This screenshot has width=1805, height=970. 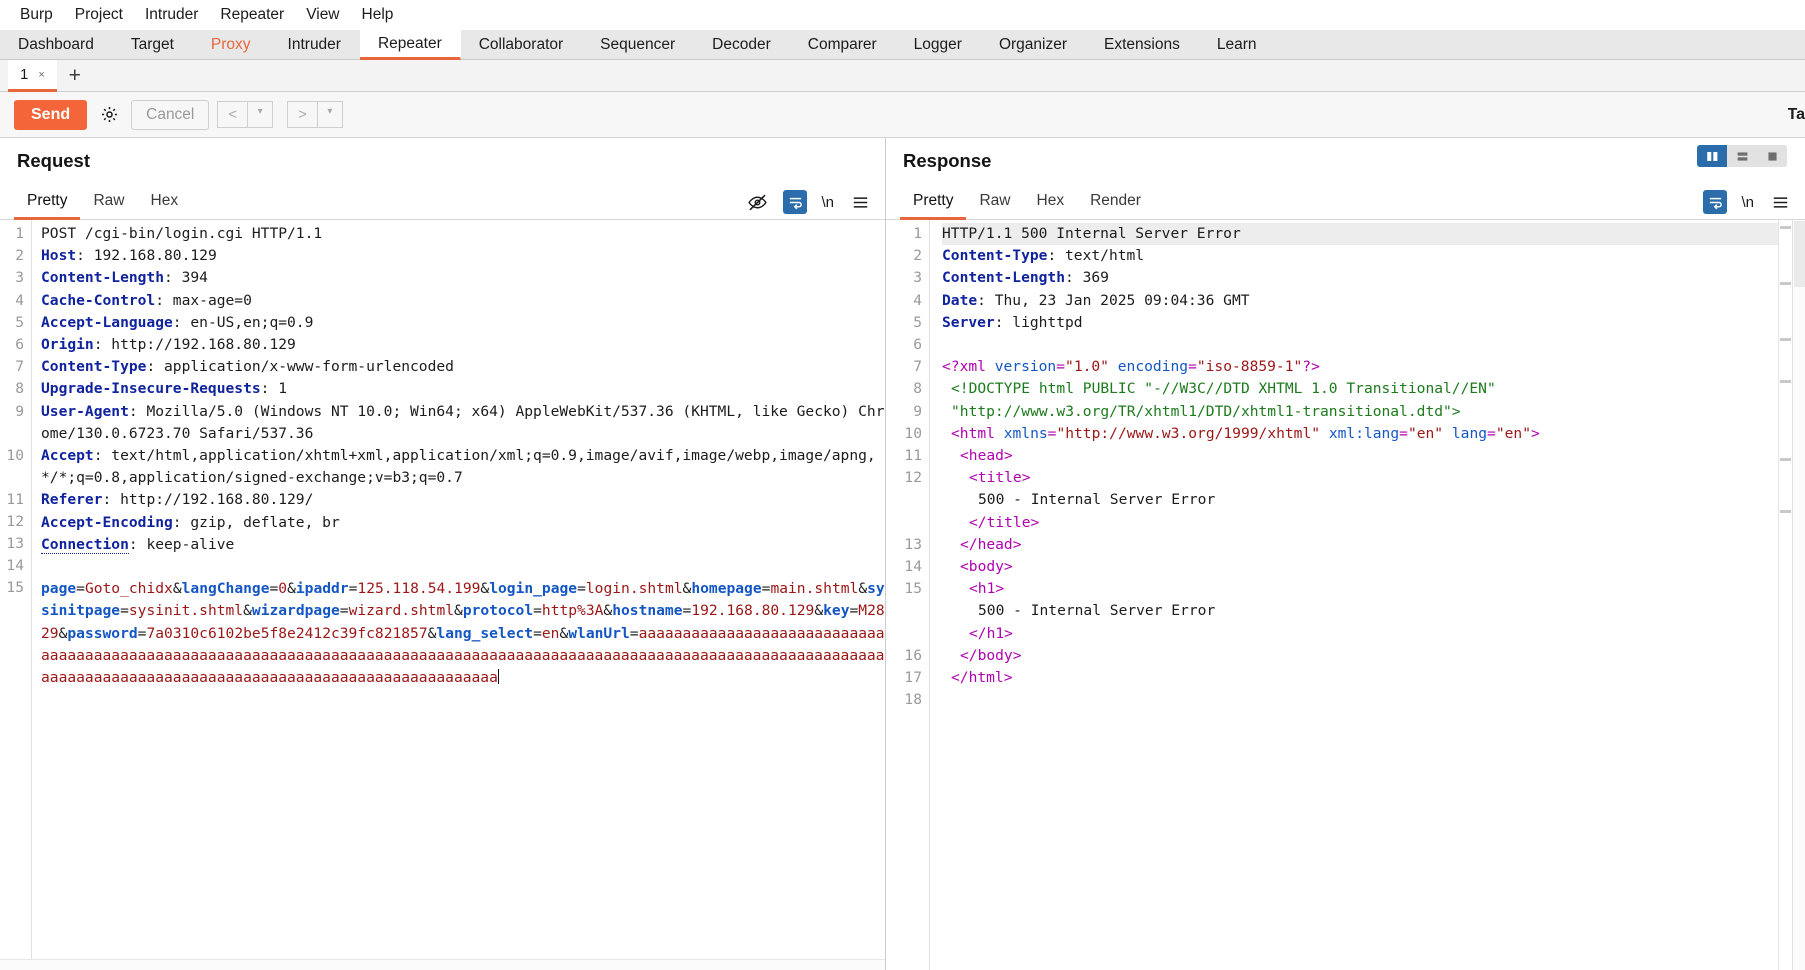 I want to click on code-line: Content-Length: 394, so click(x=463, y=278).